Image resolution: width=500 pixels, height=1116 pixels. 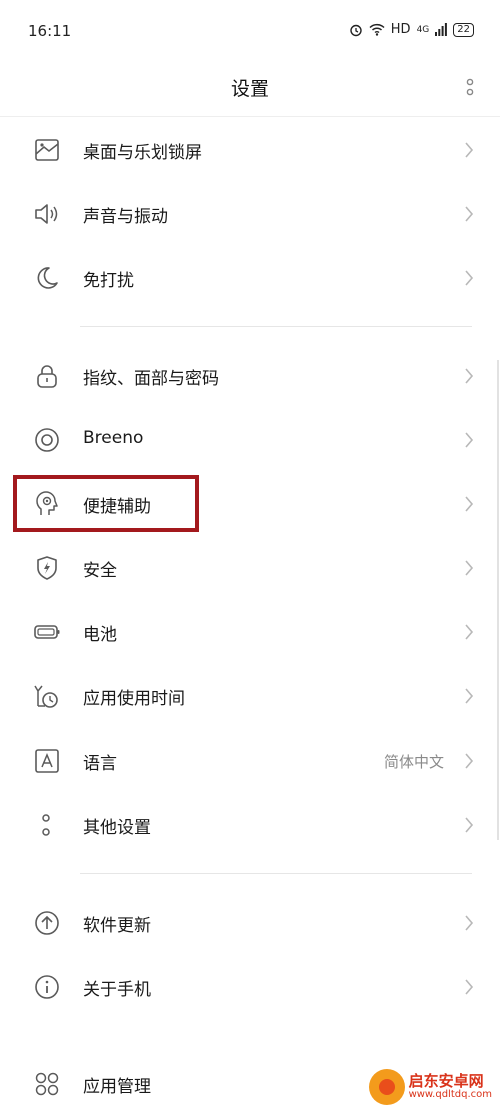 What do you see at coordinates (377, 29) in the screenshot?
I see `wifi-icon` at bounding box center [377, 29].